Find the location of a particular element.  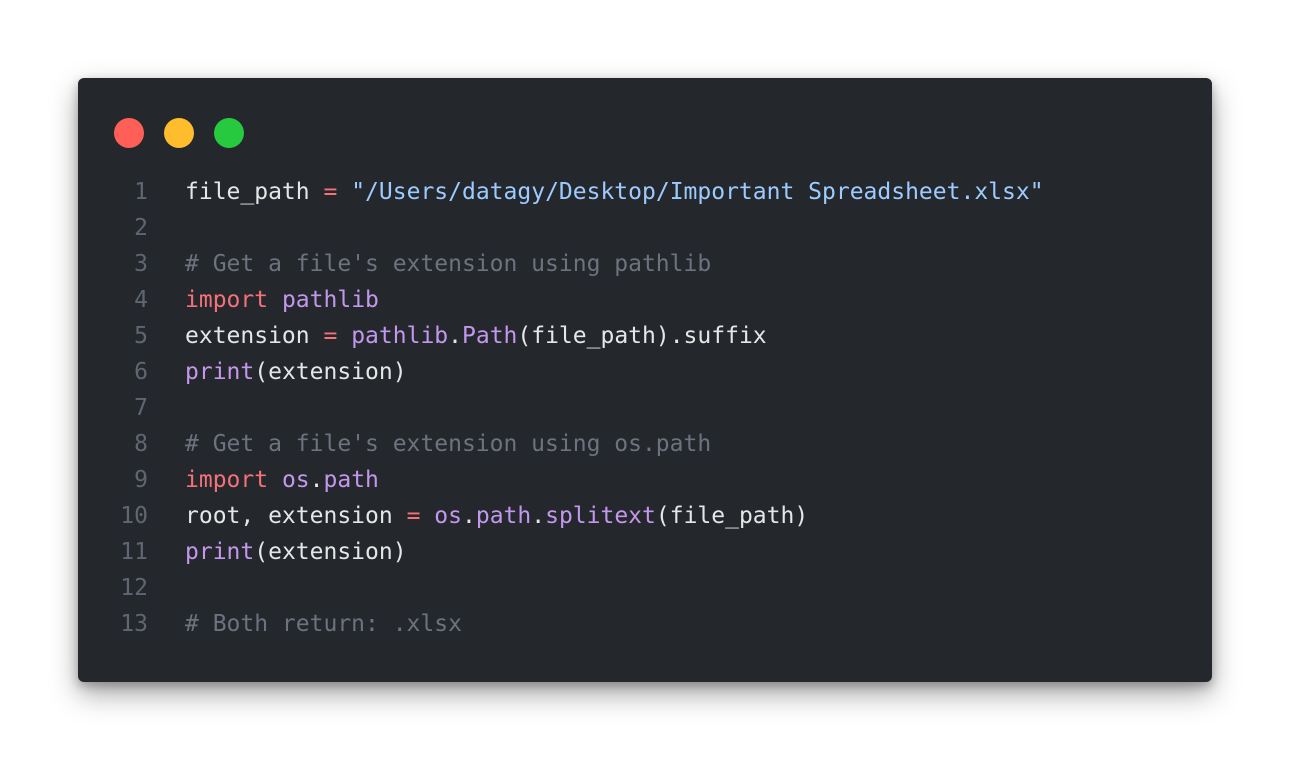

line-source: # Both return: .xlsx is located at coordinates (323, 624).